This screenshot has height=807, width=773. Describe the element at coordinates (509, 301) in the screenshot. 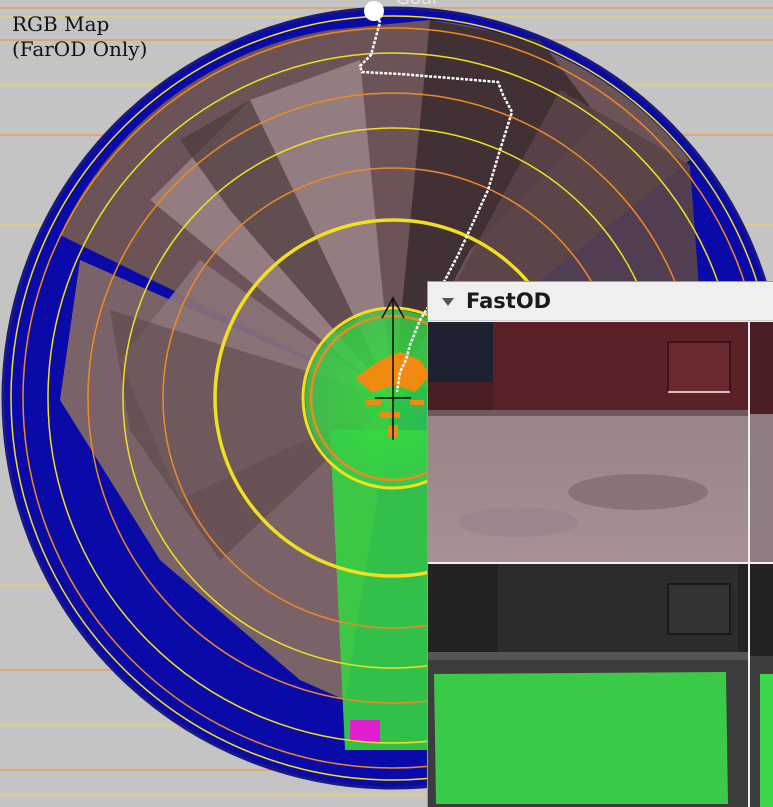

I see `panel-title: FastOD` at that location.